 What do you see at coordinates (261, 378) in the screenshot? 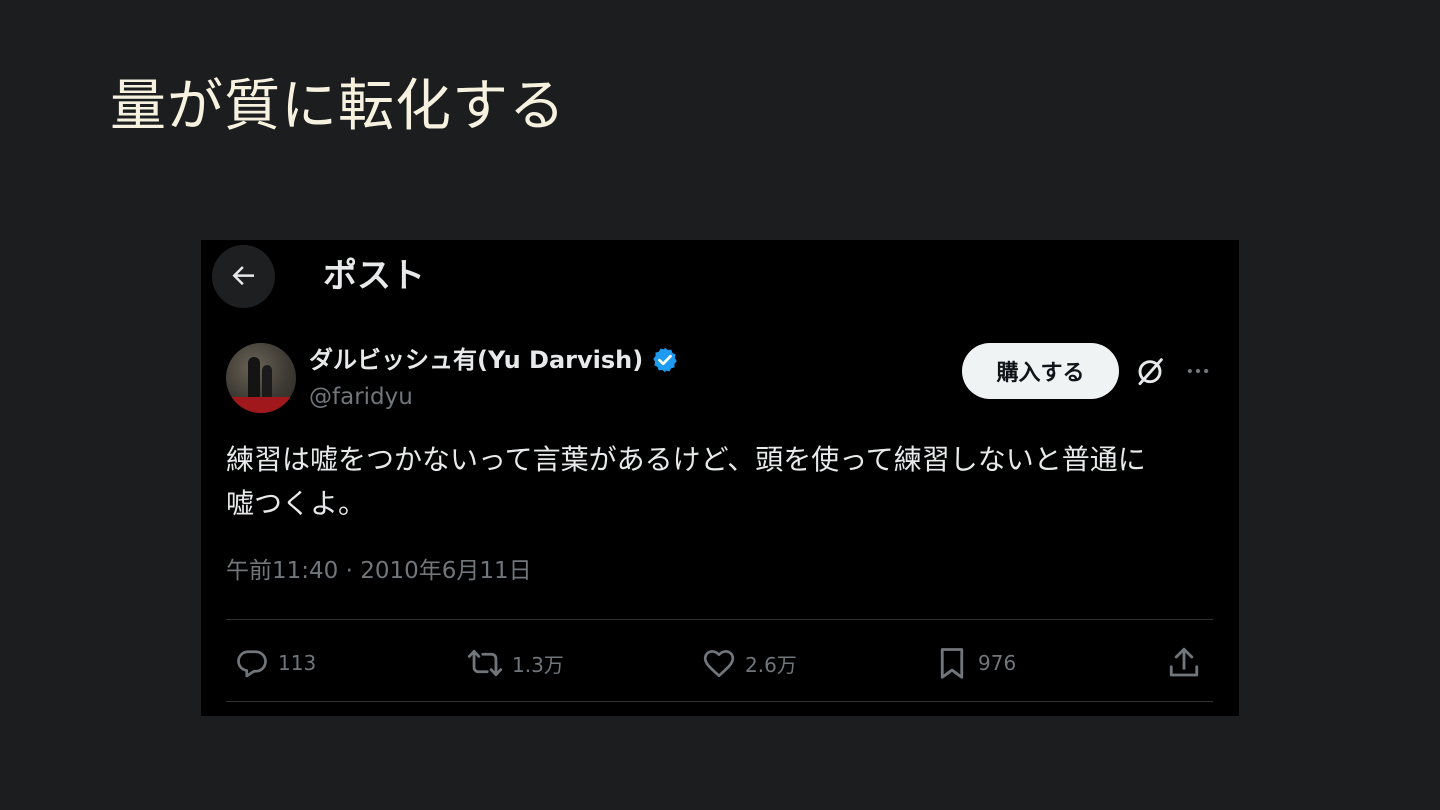
I see `avatar` at bounding box center [261, 378].